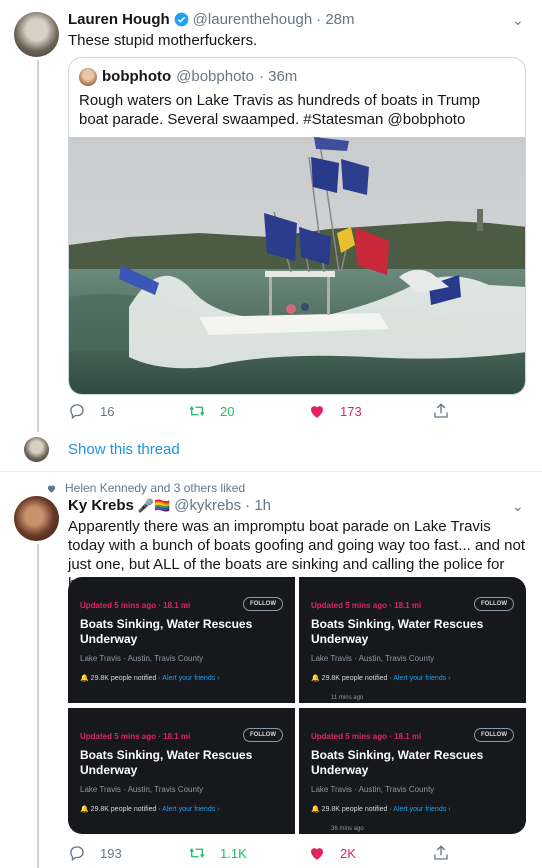  Describe the element at coordinates (215, 76) in the screenshot. I see `quoted-author-handle: @bobphoto` at that location.